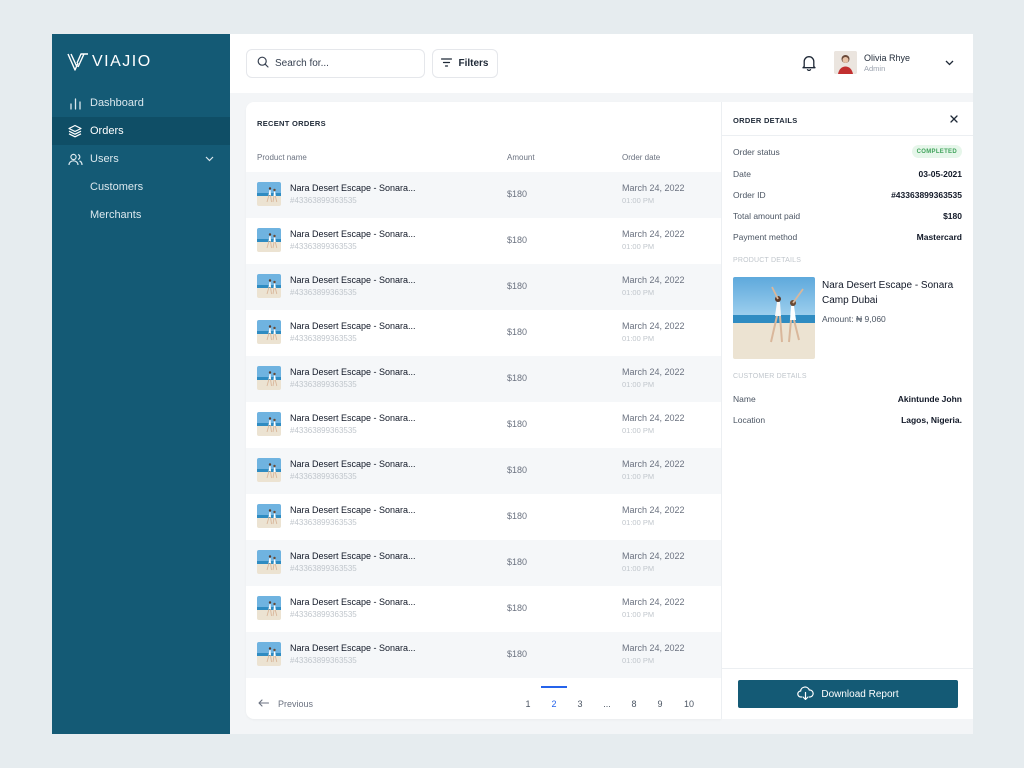 The width and height of the screenshot is (1024, 768). What do you see at coordinates (75, 159) in the screenshot?
I see `users-icon` at bounding box center [75, 159].